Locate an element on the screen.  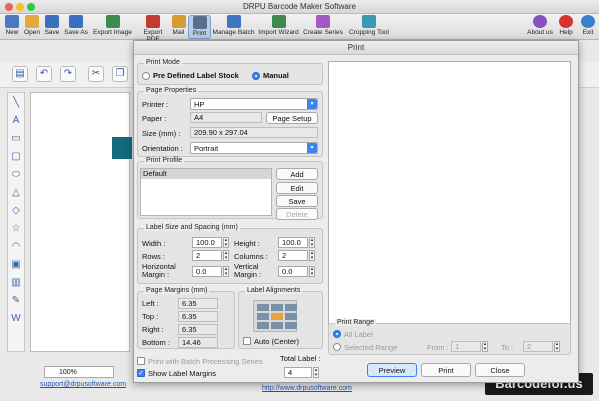
delete-profile-button: Delete is located at coordinates (297, 214).